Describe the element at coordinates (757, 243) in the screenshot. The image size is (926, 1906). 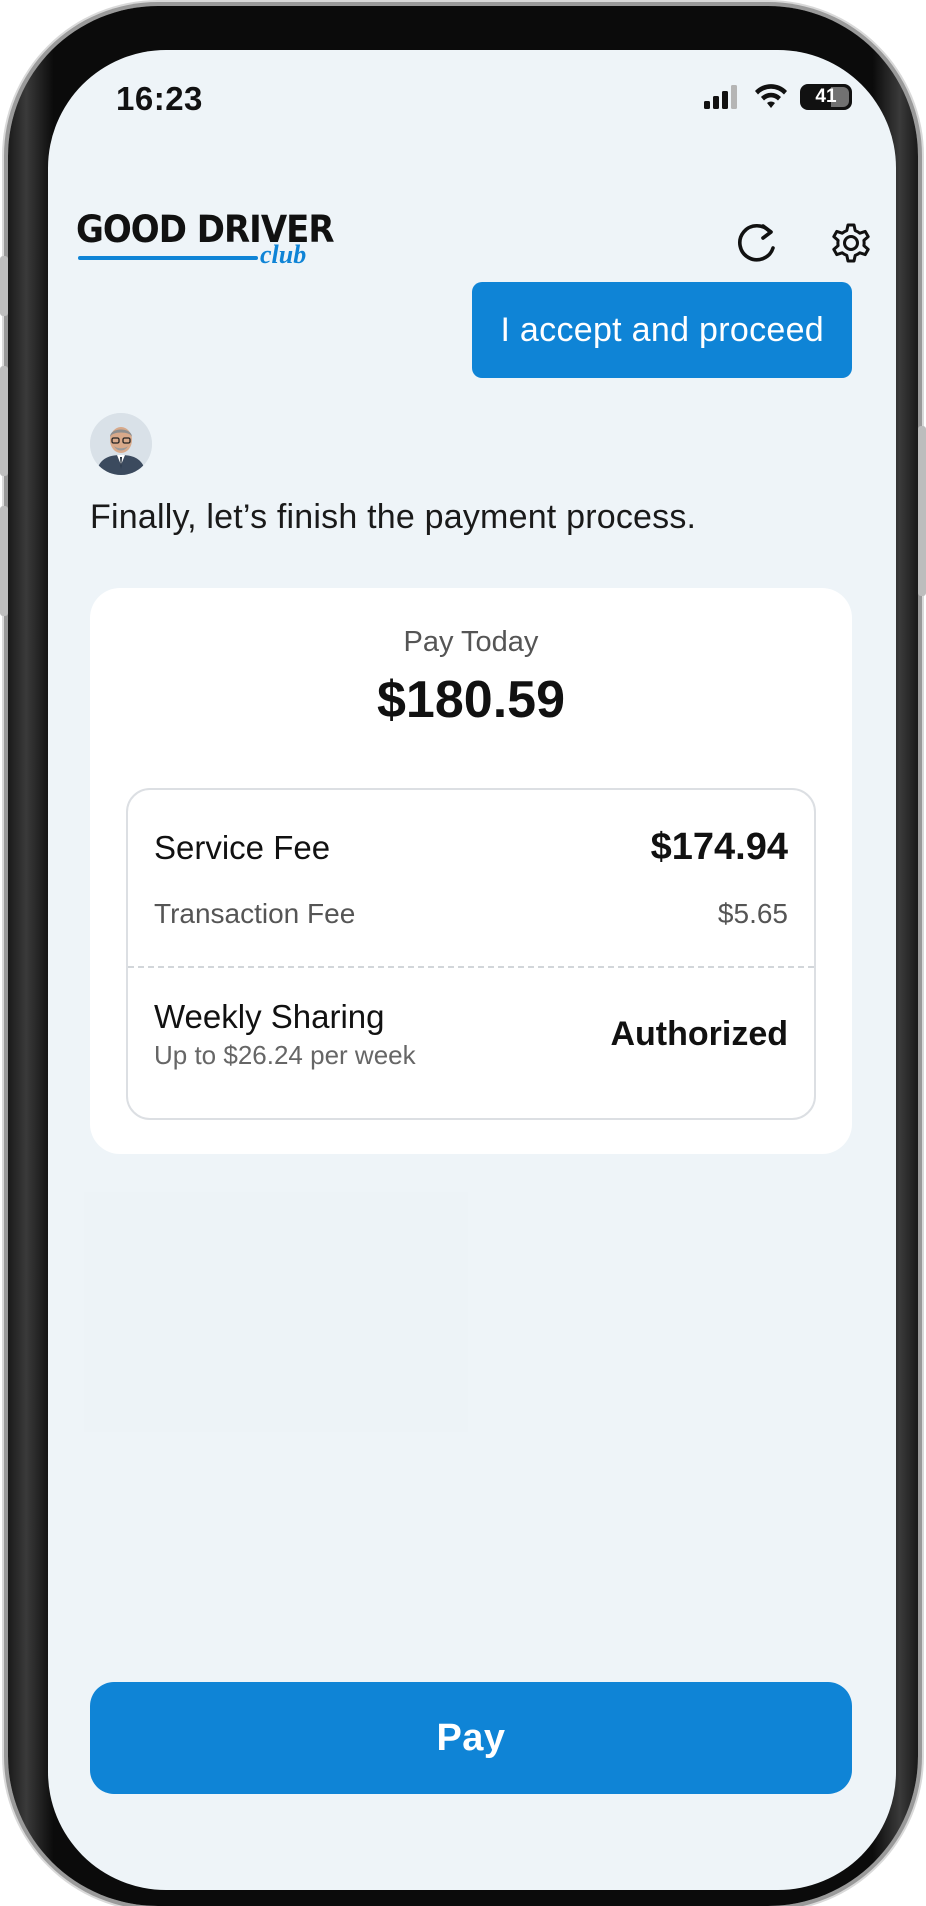
I see `refresh-icon` at that location.